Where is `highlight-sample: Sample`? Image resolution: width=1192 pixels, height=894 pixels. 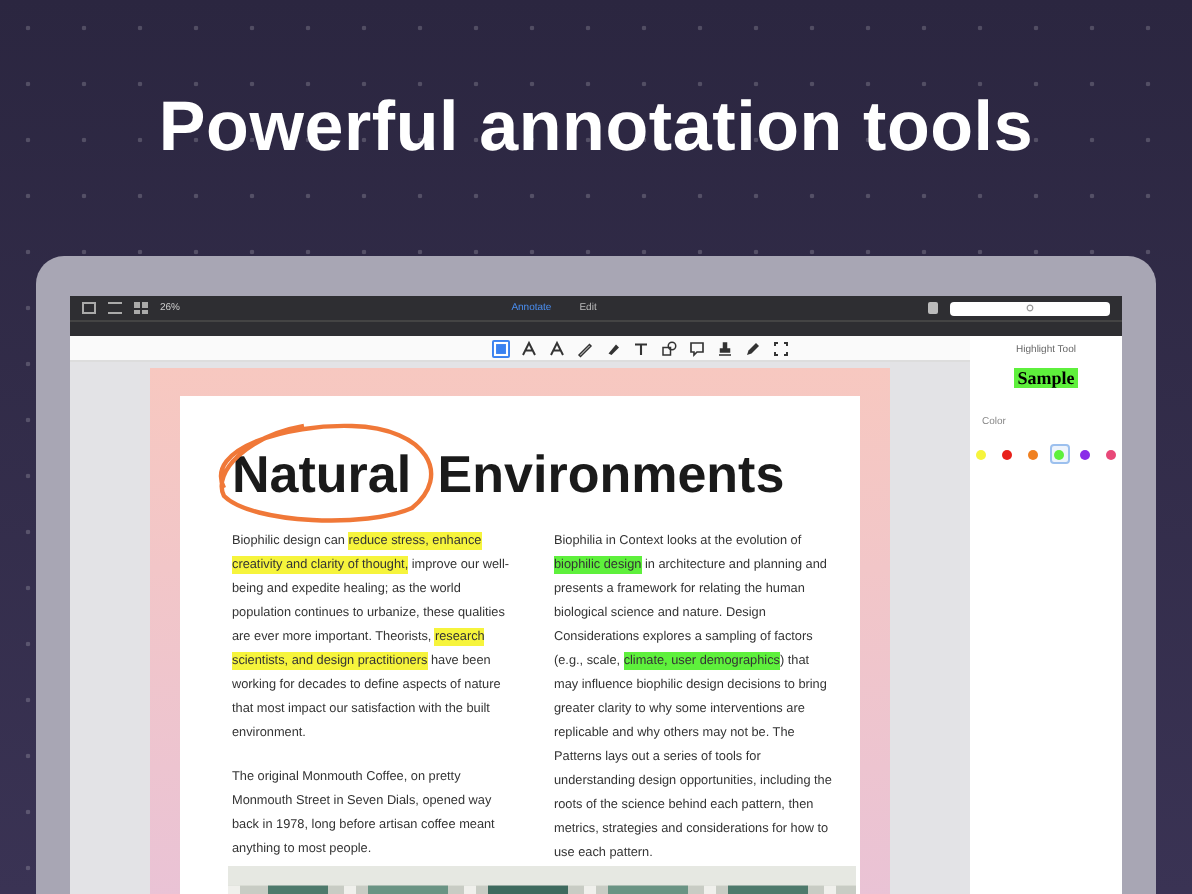 highlight-sample: Sample is located at coordinates (1046, 378).